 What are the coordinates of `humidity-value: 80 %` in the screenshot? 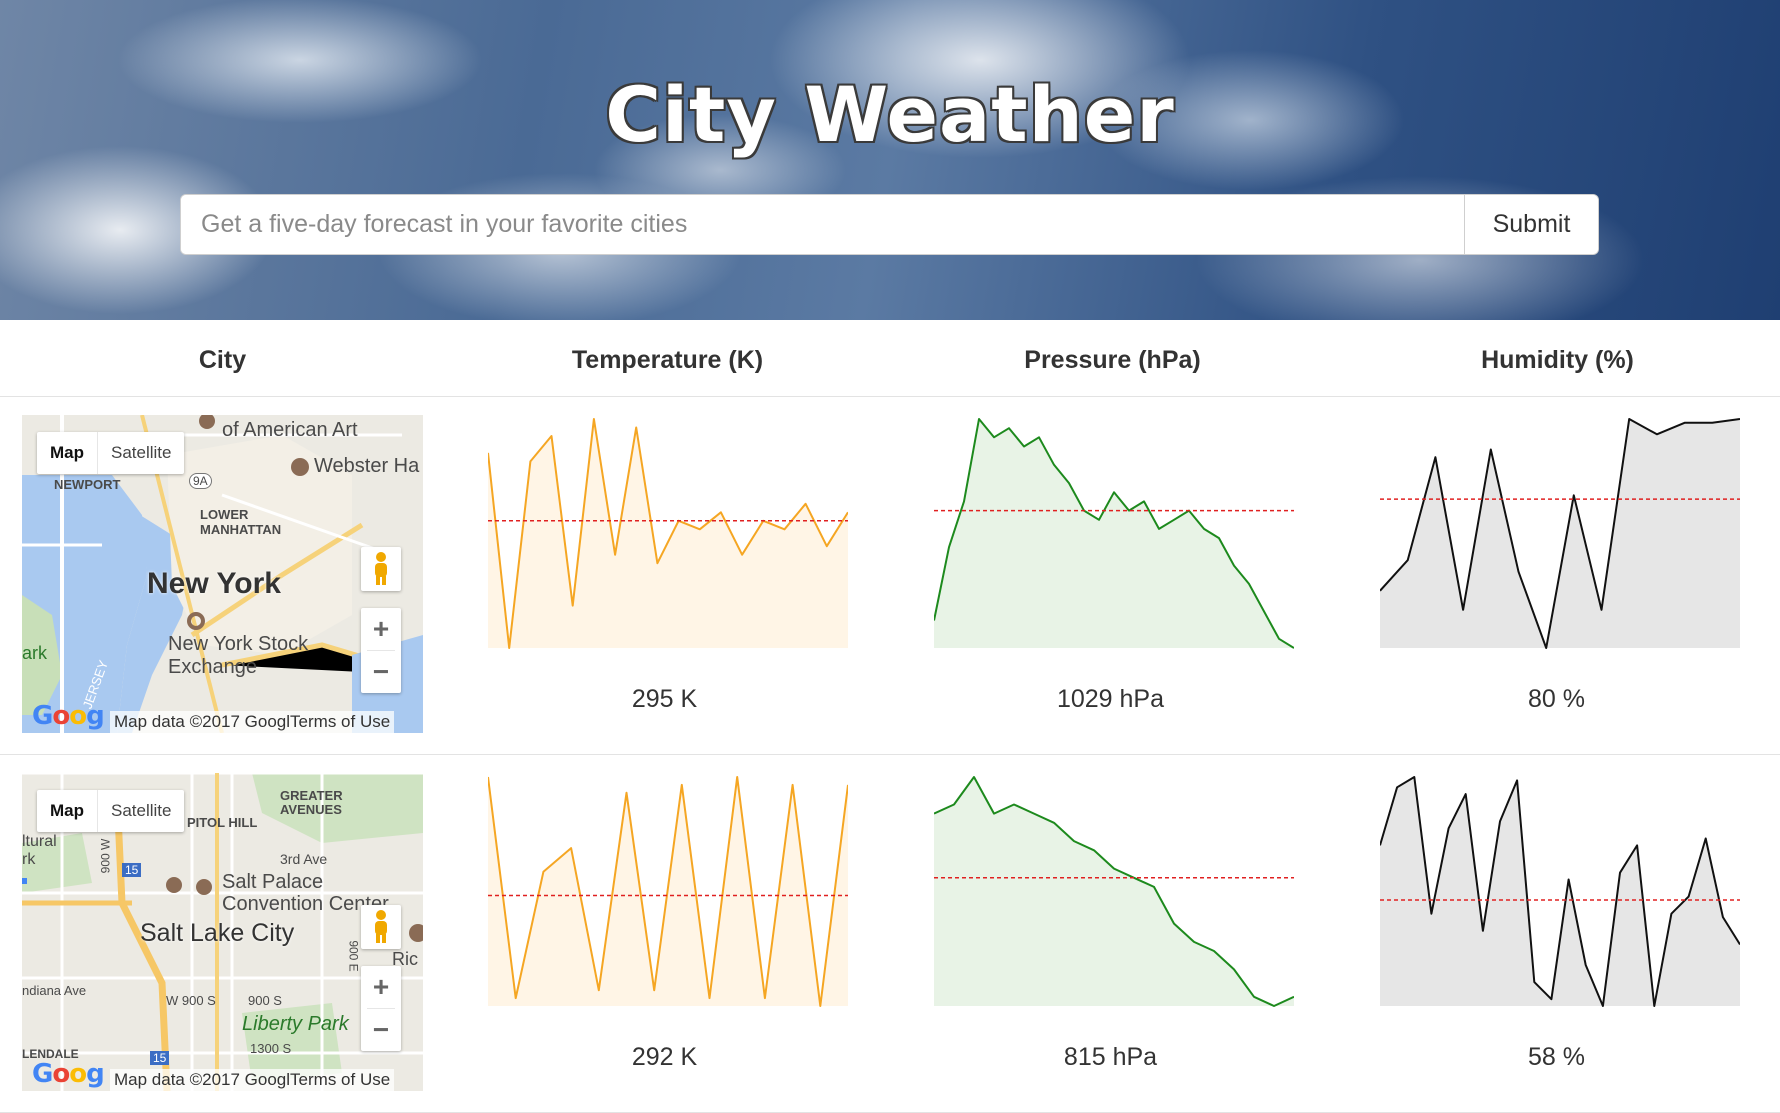 It's located at (1556, 699).